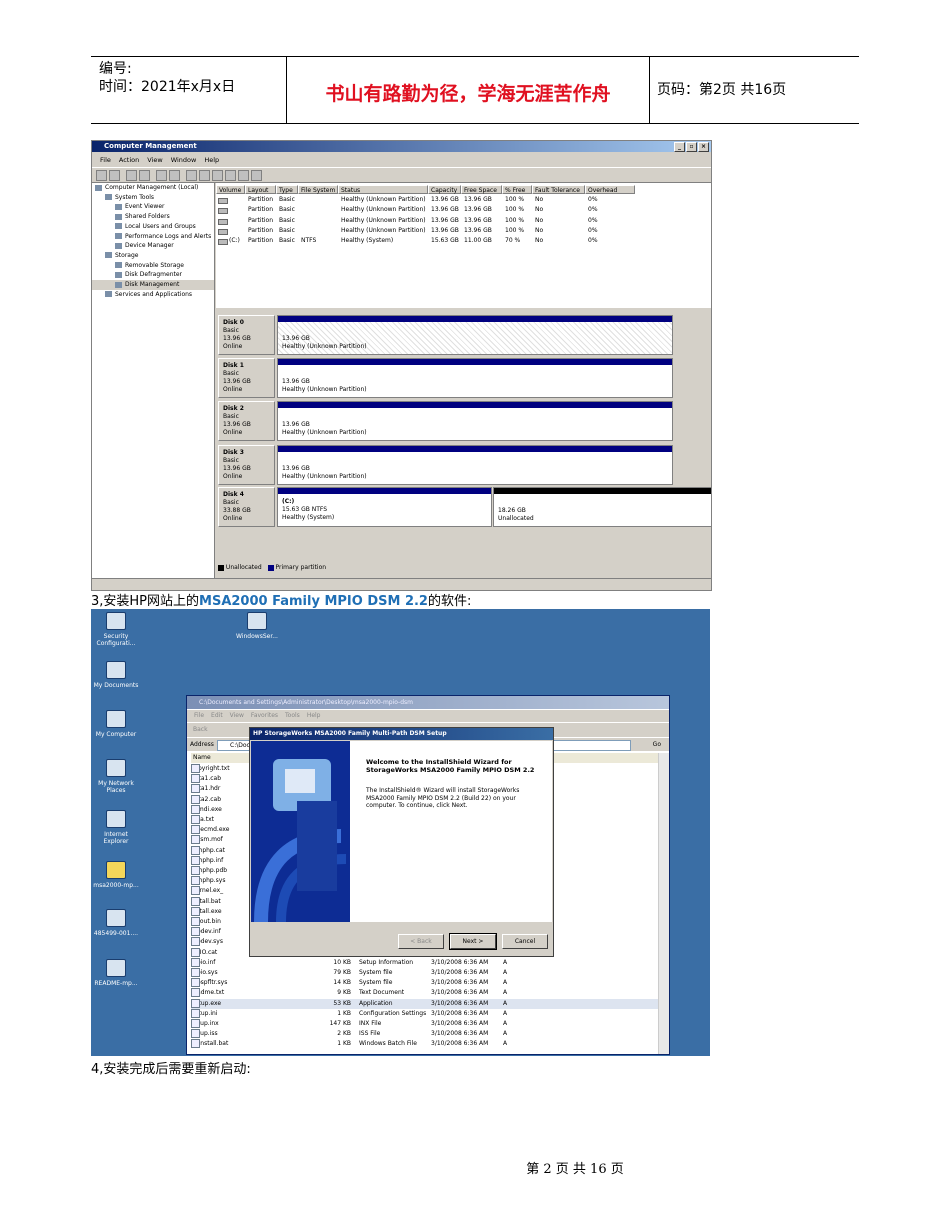 This screenshot has width=950, height=1230. Describe the element at coordinates (153, 275) in the screenshot. I see `tree-item: Disk Defragmenter` at that location.